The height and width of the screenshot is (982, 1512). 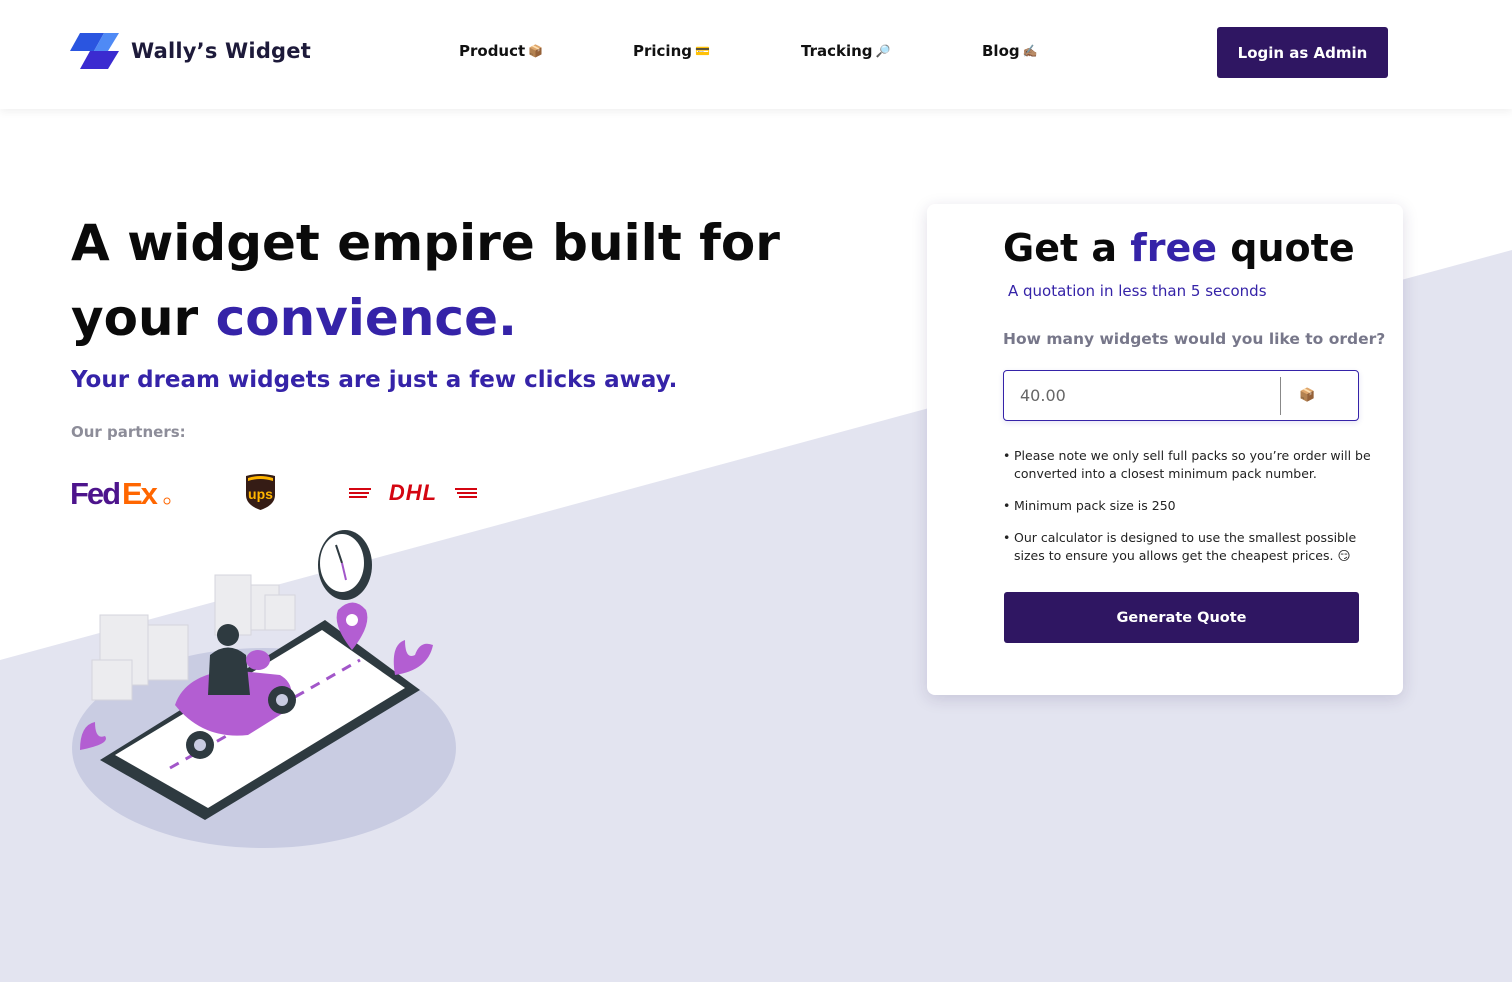 I want to click on quote-subtitle: A quotation in less than 5 seconds, so click(x=1137, y=291).